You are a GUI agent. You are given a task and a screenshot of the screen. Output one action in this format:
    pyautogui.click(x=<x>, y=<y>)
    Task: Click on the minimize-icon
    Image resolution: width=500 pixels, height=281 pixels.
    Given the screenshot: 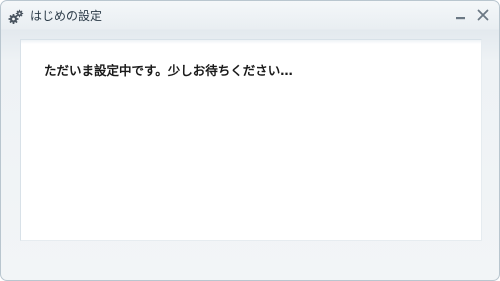 What is the action you would take?
    pyautogui.click(x=460, y=18)
    